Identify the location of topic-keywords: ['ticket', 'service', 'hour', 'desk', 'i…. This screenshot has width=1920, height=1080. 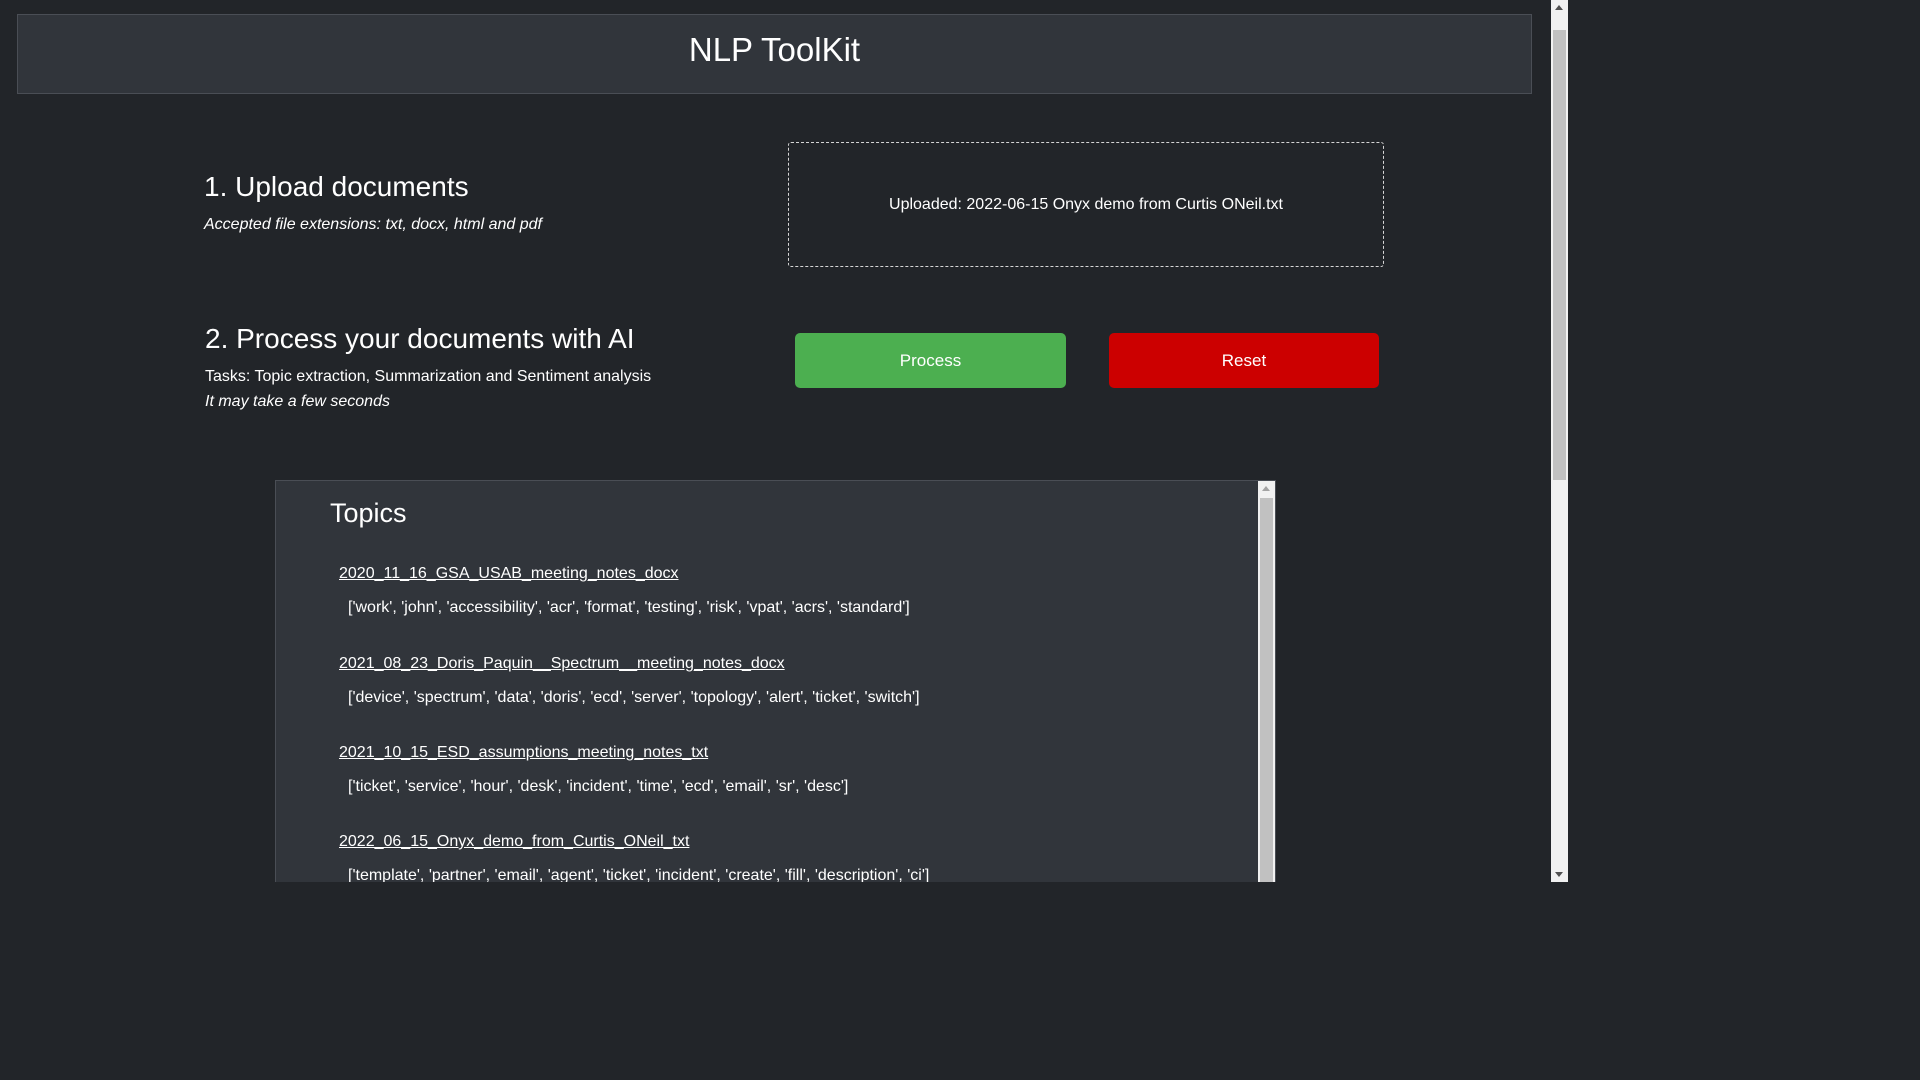
(598, 786).